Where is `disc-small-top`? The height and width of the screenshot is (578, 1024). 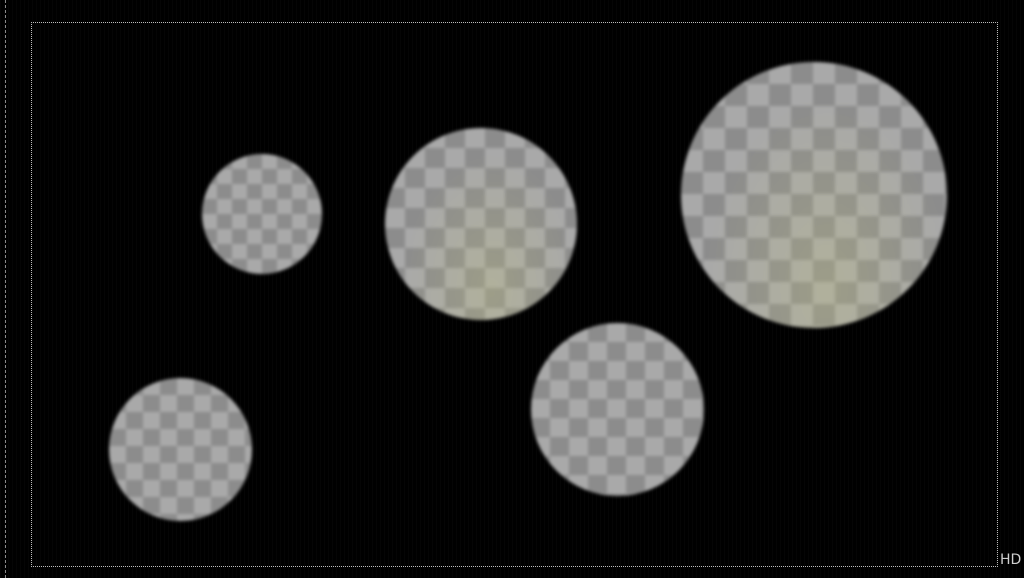 disc-small-top is located at coordinates (262, 214).